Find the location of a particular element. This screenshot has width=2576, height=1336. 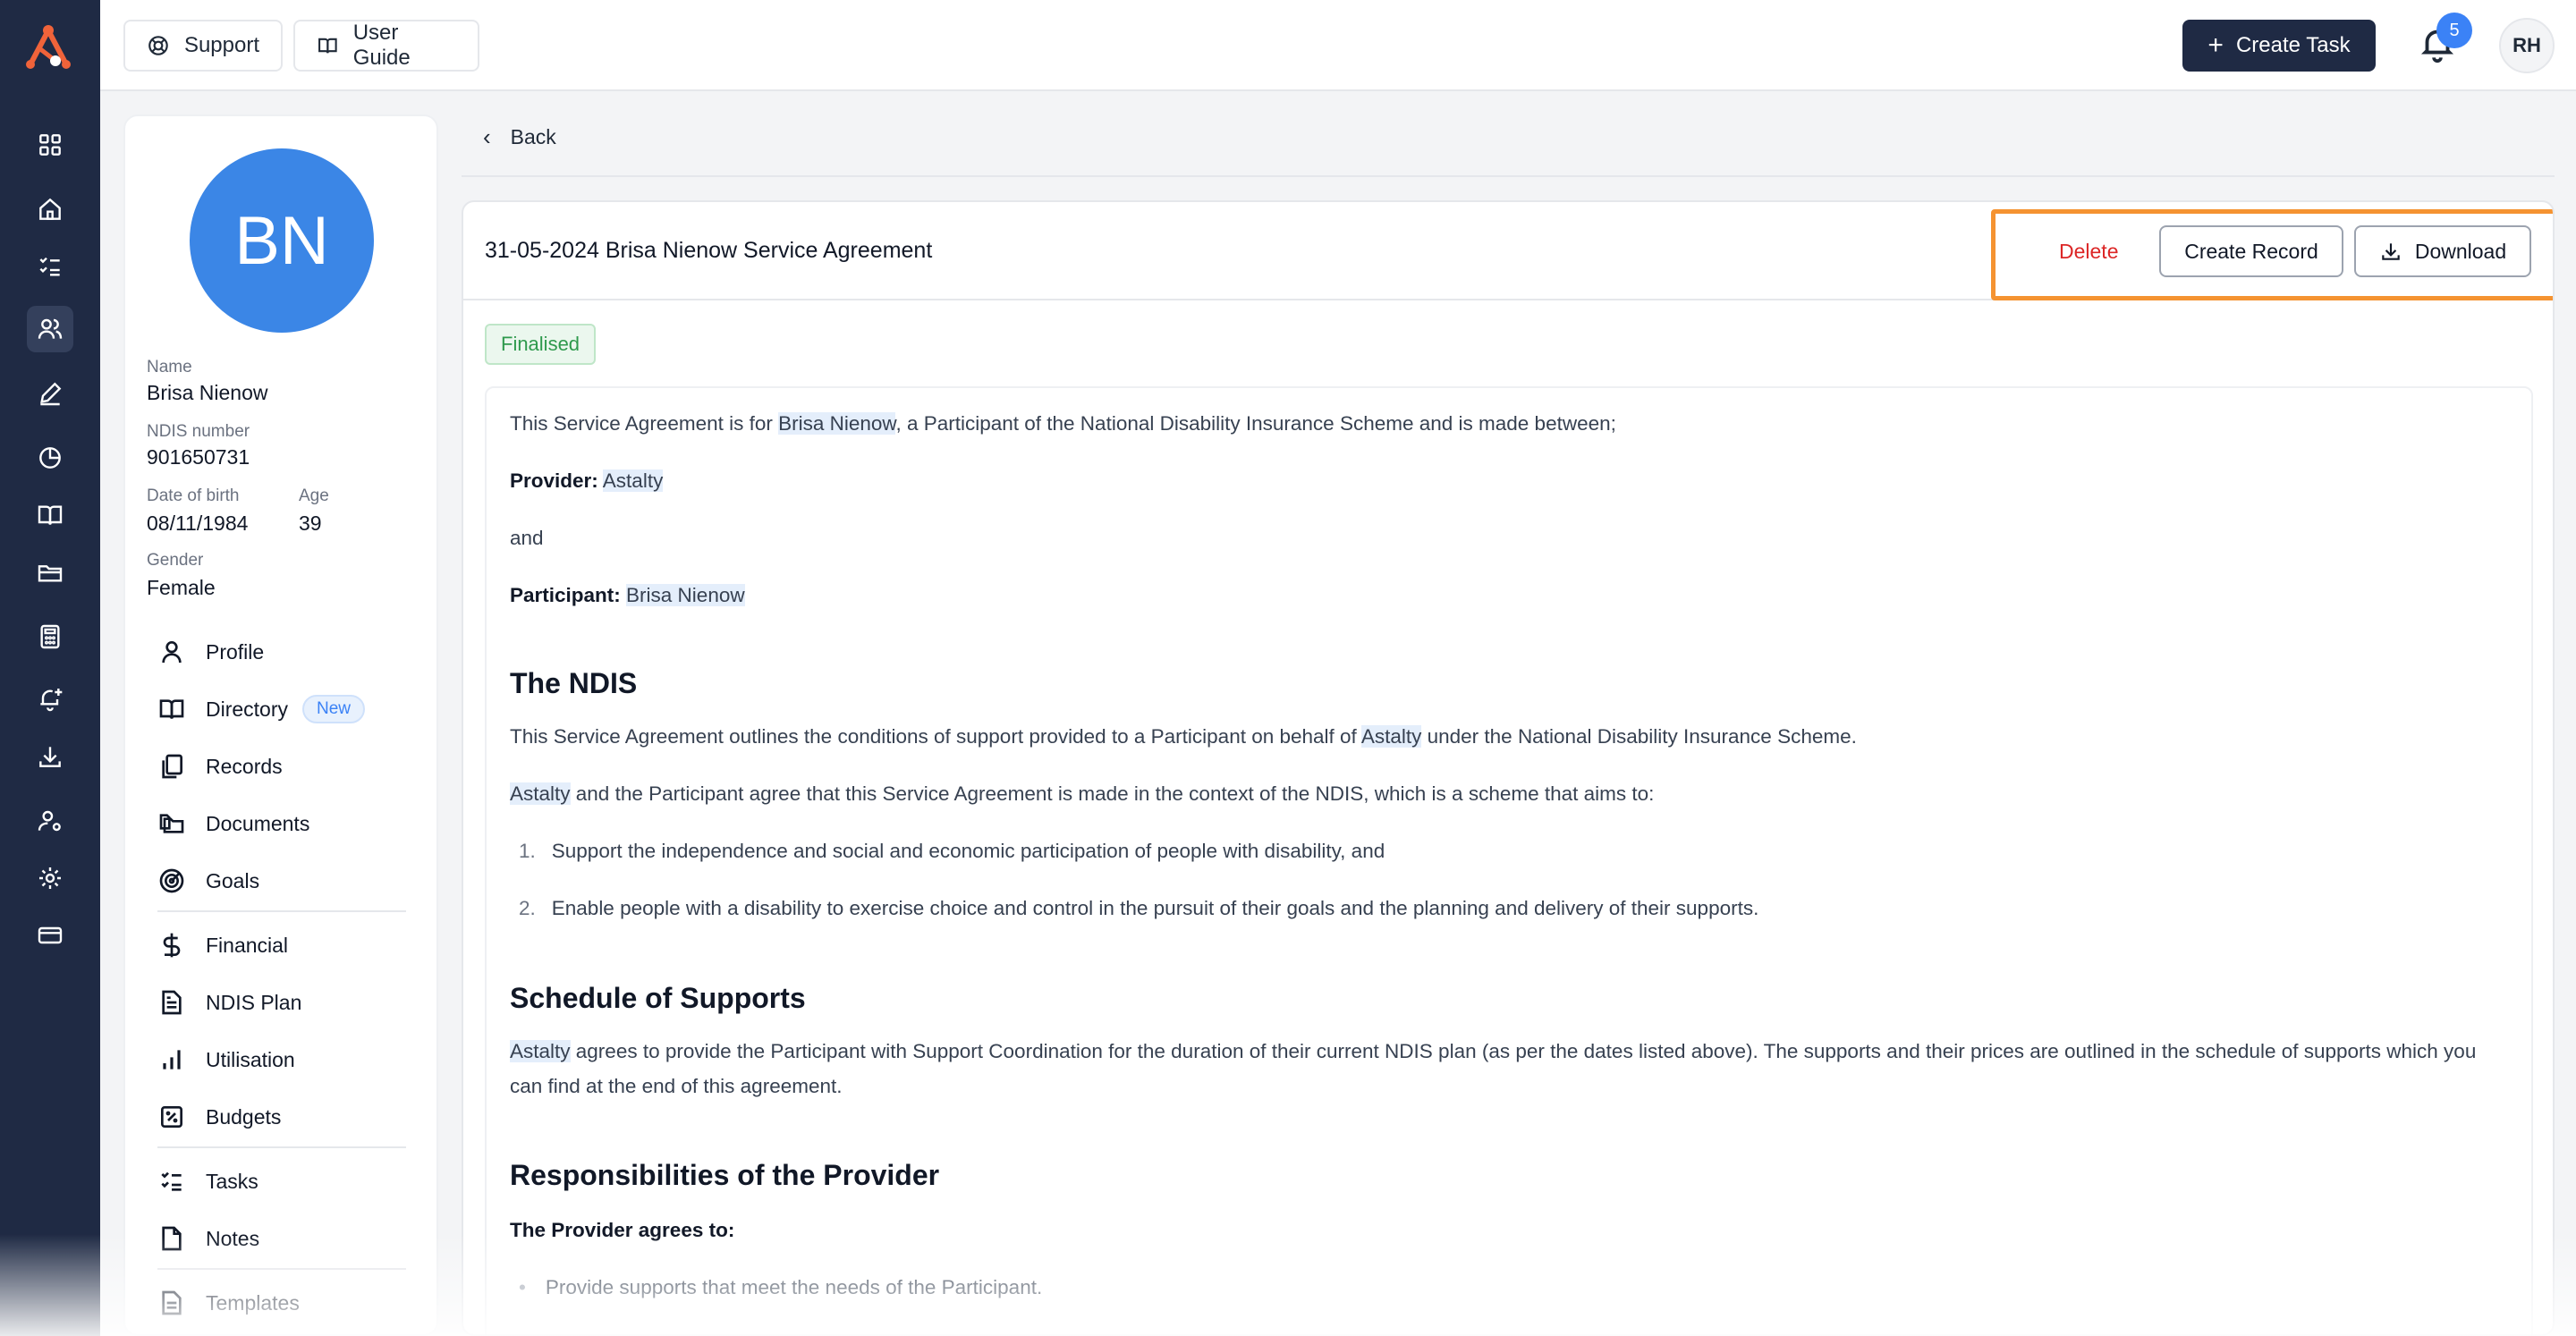

nav-label-tasks: Tasks is located at coordinates (232, 1181).